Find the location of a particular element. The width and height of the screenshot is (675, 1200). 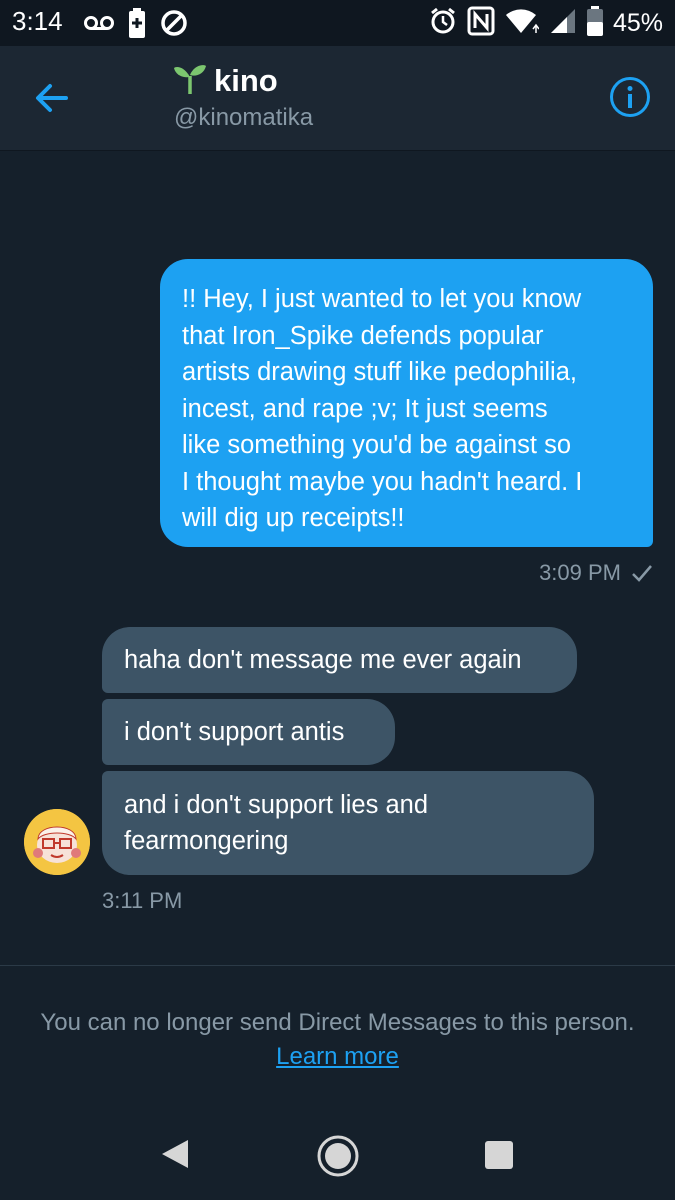

voicemail-icon is located at coordinates (99, 25).